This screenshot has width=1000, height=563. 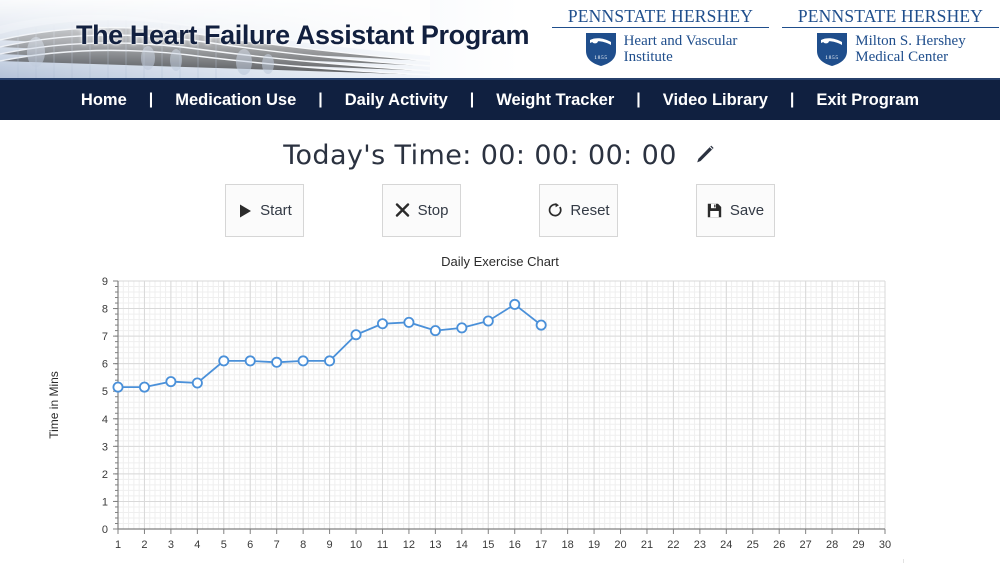 I want to click on stop-button: Stop, so click(x=421, y=210).